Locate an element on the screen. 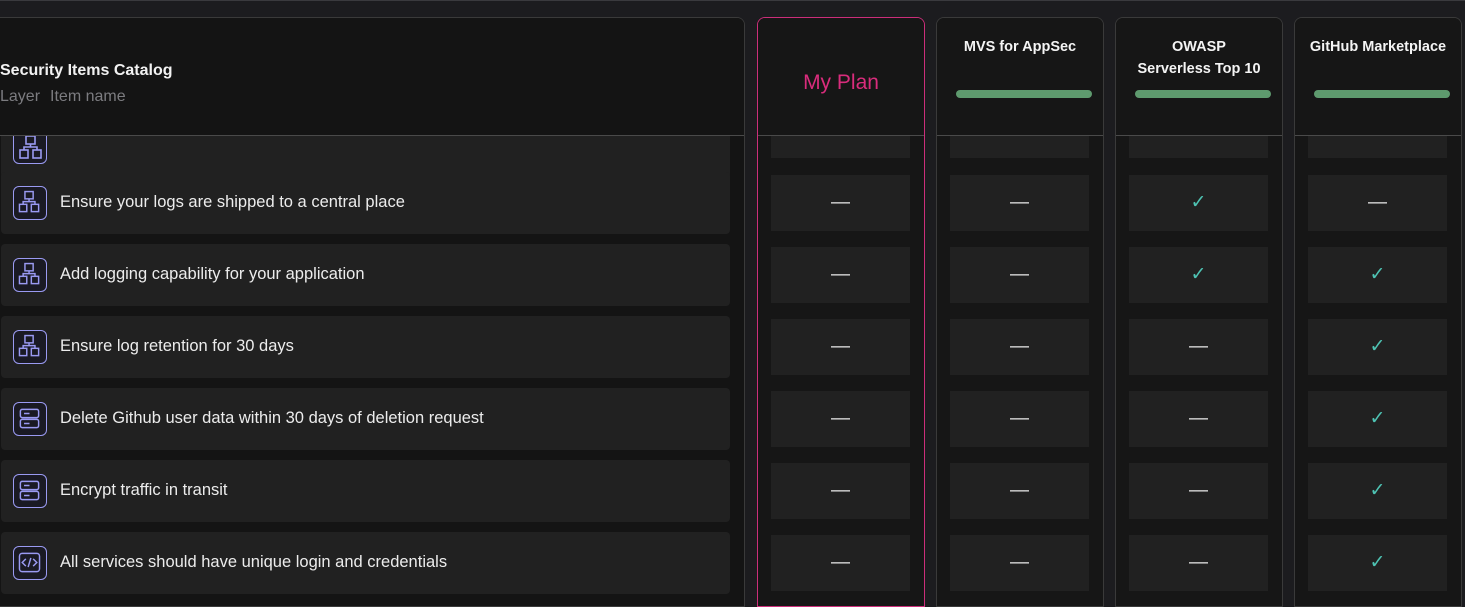 The height and width of the screenshot is (607, 1465). column-header: GitHub Marketplace is located at coordinates (1378, 77).